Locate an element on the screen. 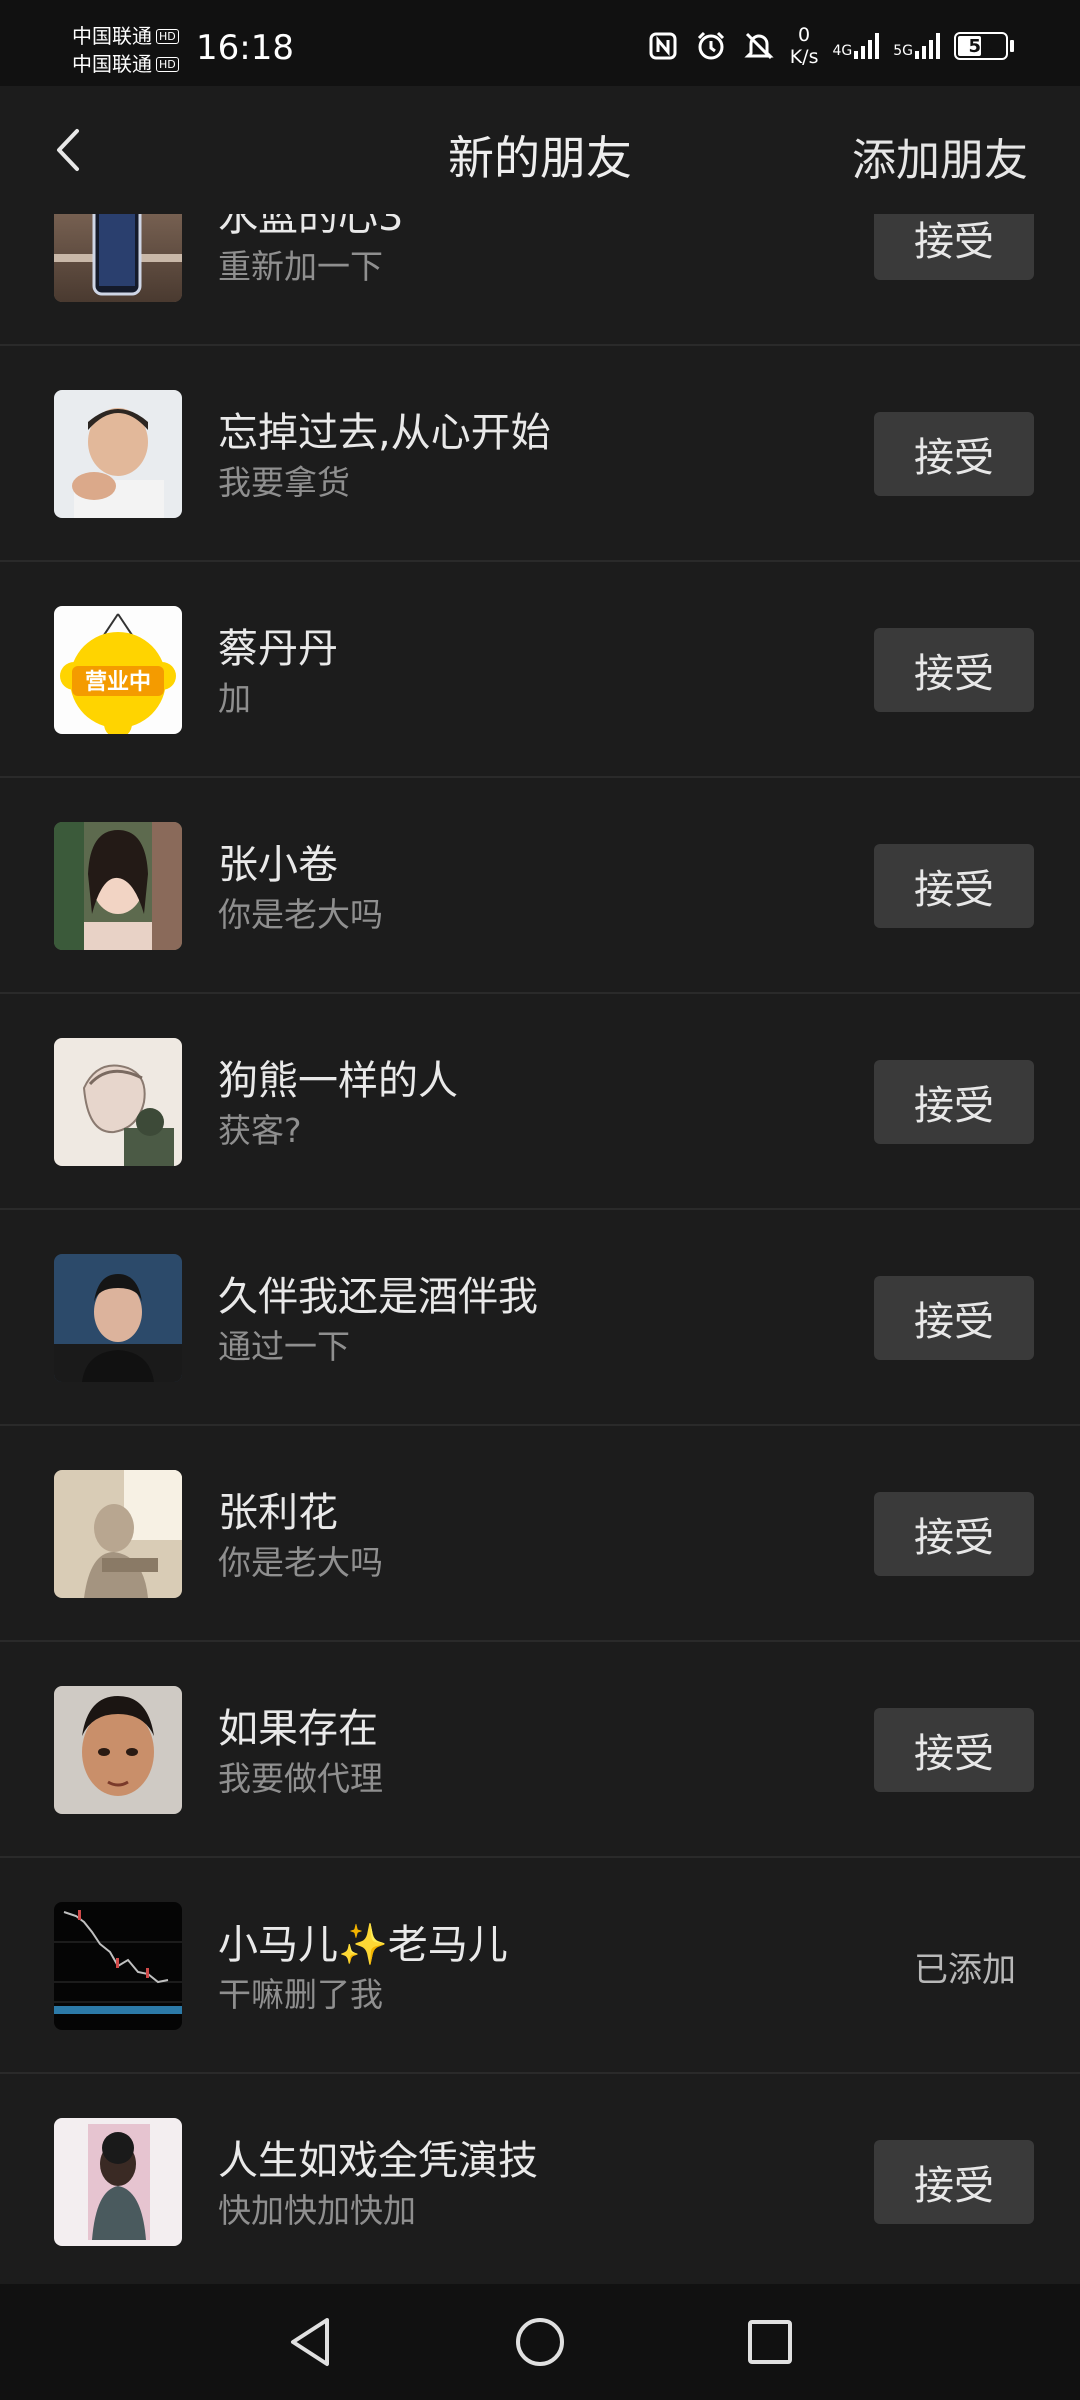 The image size is (1080, 2400). request-message: 获客? is located at coordinates (260, 1130).